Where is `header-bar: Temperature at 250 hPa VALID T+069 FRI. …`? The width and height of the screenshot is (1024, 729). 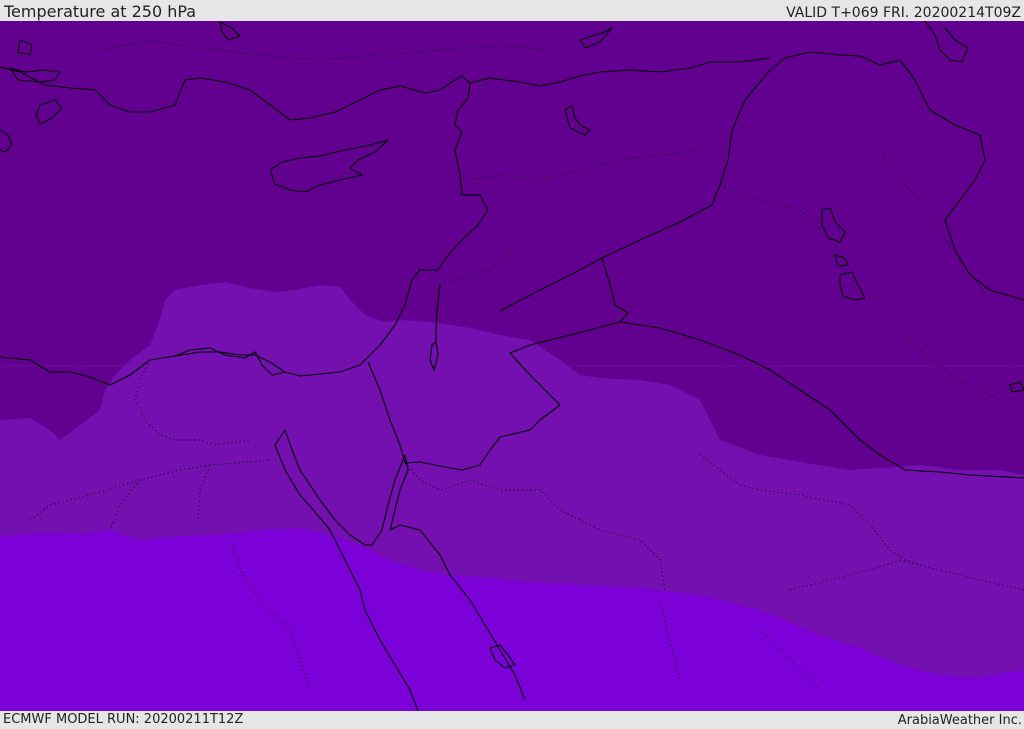
header-bar: Temperature at 250 hPa VALID T+069 FRI. … is located at coordinates (512, 10).